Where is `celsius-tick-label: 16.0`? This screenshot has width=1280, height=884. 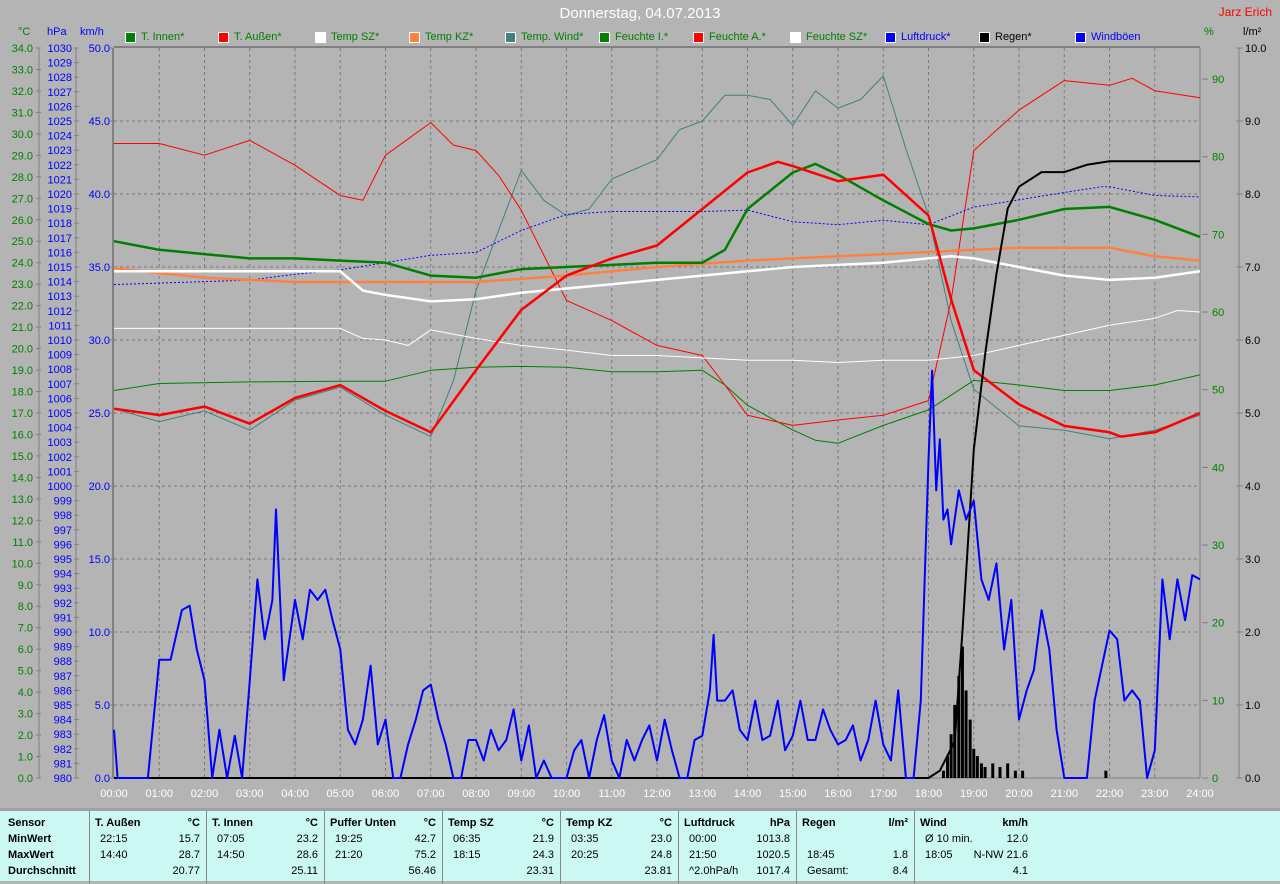
celsius-tick-label: 16.0 is located at coordinates (22, 435).